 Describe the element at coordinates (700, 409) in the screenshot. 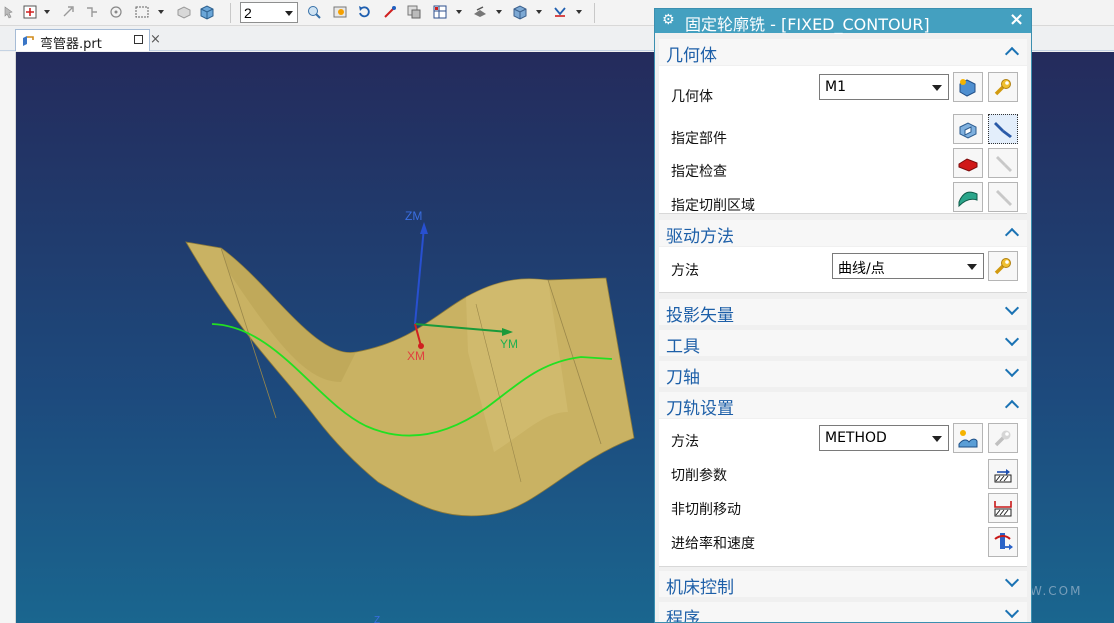

I see `section-path-title: 刀轨设置` at that location.